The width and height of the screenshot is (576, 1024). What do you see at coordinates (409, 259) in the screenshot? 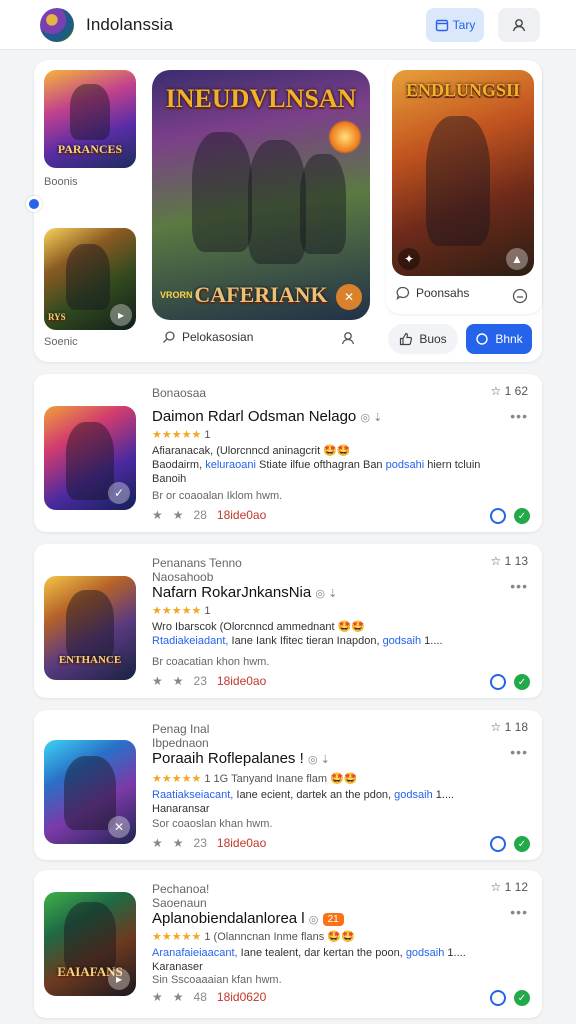
I see `game-badge-icon: ✦` at bounding box center [409, 259].